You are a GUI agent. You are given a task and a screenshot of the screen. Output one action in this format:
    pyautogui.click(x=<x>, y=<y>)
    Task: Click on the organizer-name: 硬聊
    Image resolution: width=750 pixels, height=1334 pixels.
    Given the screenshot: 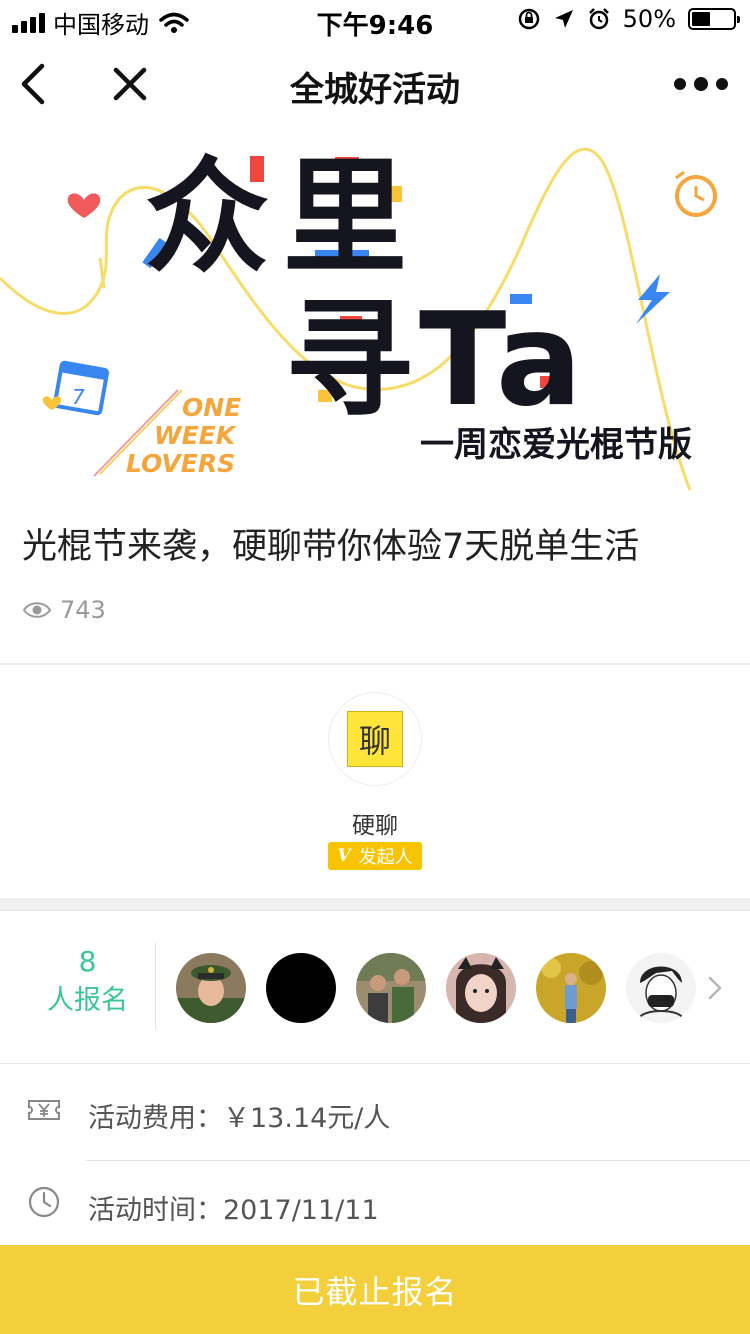 What is the action you would take?
    pyautogui.click(x=375, y=826)
    